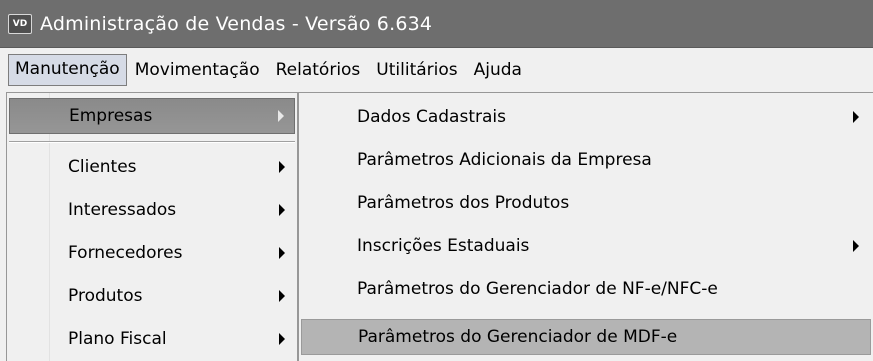 This screenshot has width=873, height=361. I want to click on menu-item-empresas: Empresas, so click(152, 116).